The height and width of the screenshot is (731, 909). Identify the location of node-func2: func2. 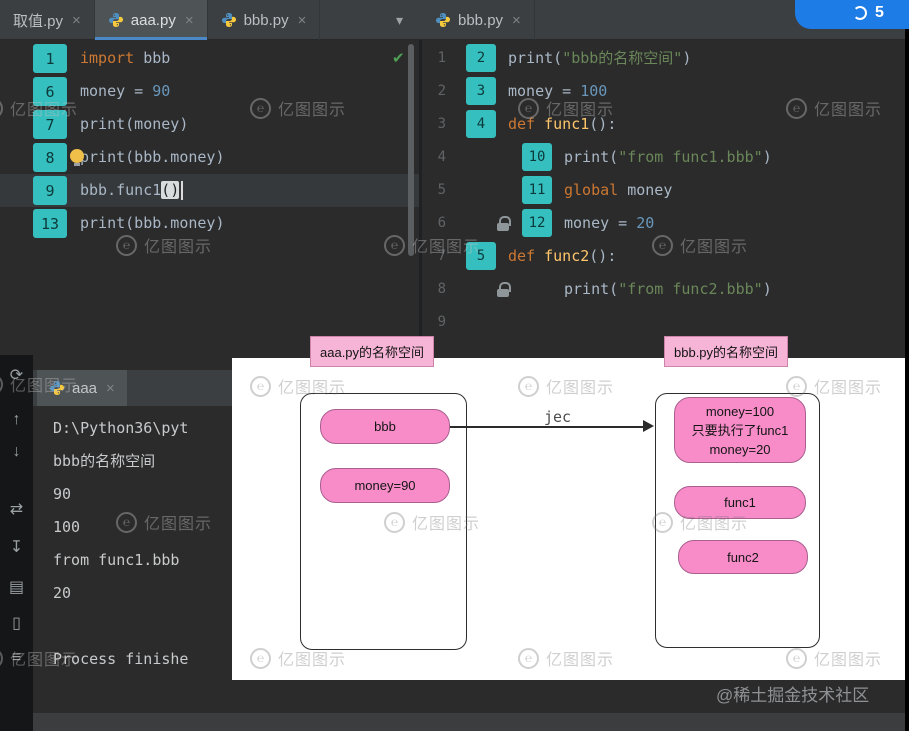
(743, 557).